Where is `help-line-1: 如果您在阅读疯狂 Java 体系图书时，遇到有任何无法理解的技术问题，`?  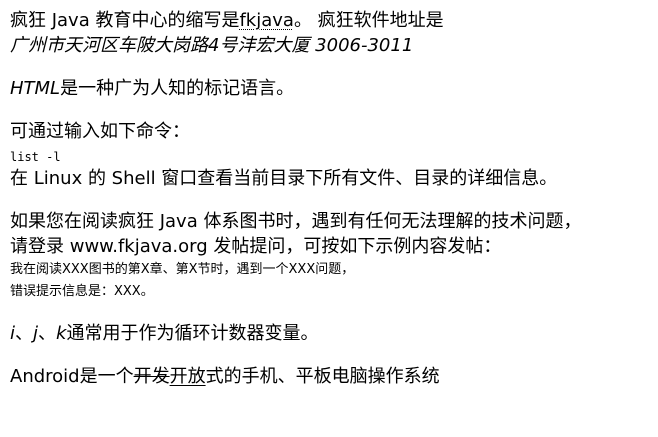
help-line-1: 如果您在阅读疯狂 Java 体系图书时，遇到有任何无法理解的技术问题， is located at coordinates (296, 221).